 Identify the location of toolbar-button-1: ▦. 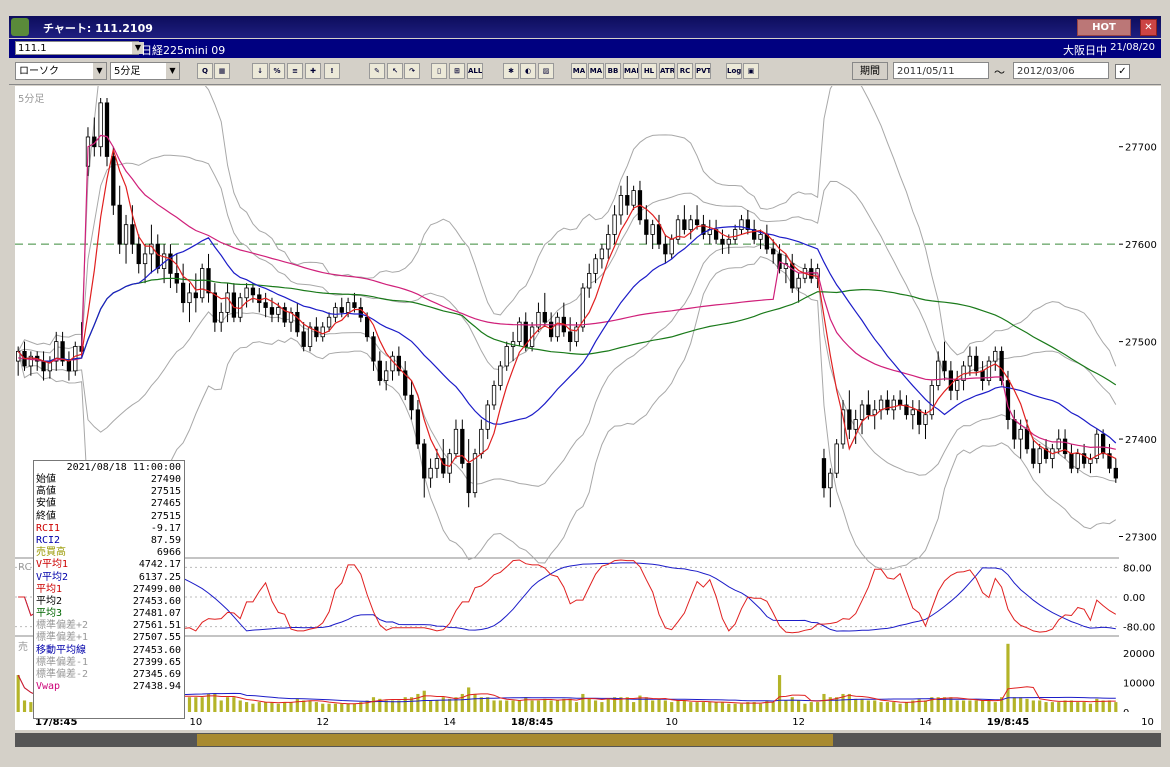
(222, 71).